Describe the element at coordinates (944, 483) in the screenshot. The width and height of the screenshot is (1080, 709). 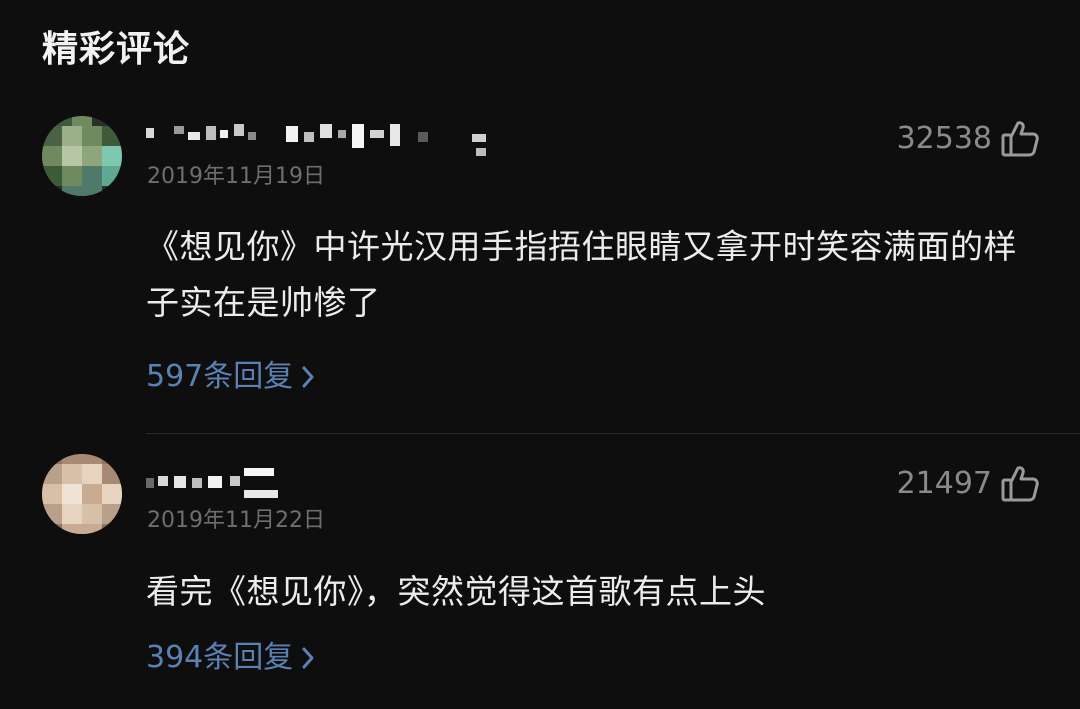
I see `like-count: 21497` at that location.